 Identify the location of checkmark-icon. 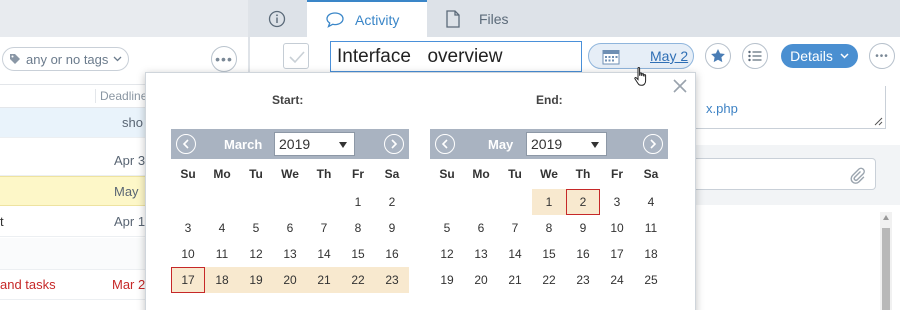
(297, 57).